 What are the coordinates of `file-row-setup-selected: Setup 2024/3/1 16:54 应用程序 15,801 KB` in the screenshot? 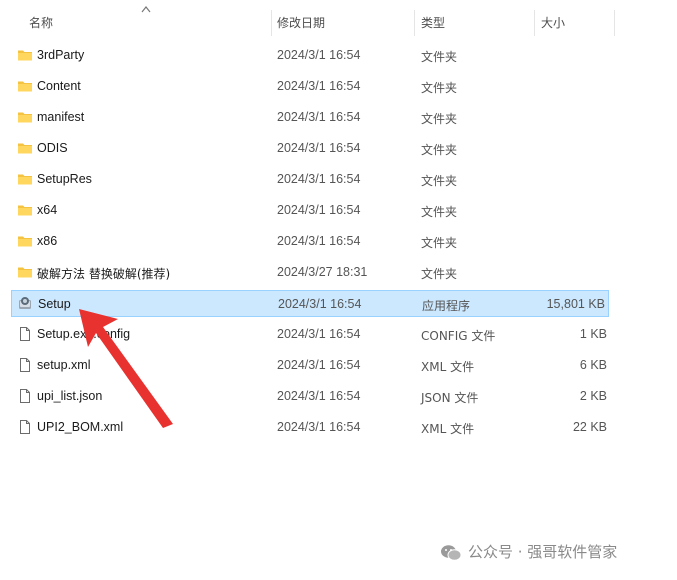 It's located at (310, 303).